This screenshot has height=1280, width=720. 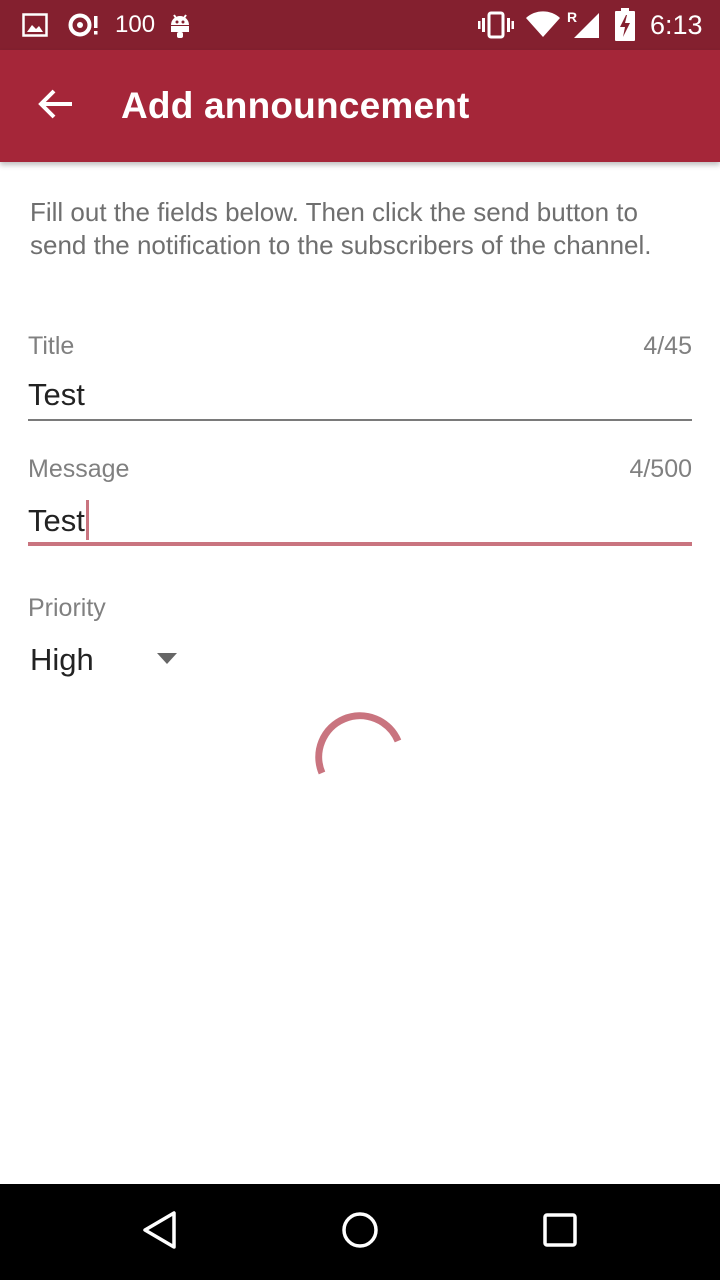 I want to click on text-cursor, so click(x=87, y=520).